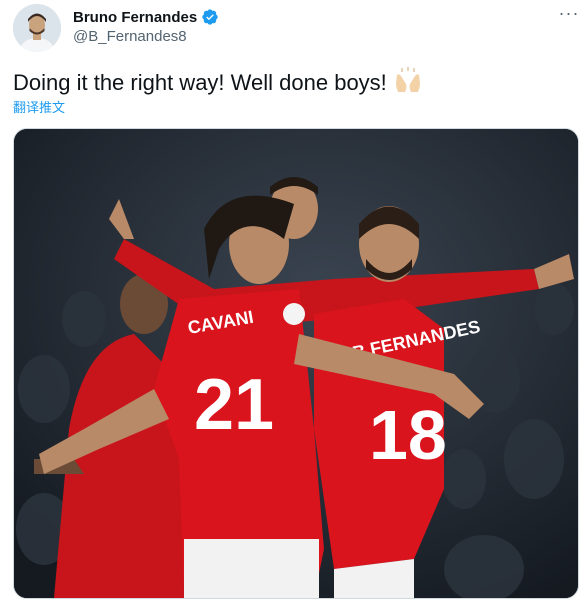  Describe the element at coordinates (210, 17) in the screenshot. I see `verified-badge-icon` at that location.